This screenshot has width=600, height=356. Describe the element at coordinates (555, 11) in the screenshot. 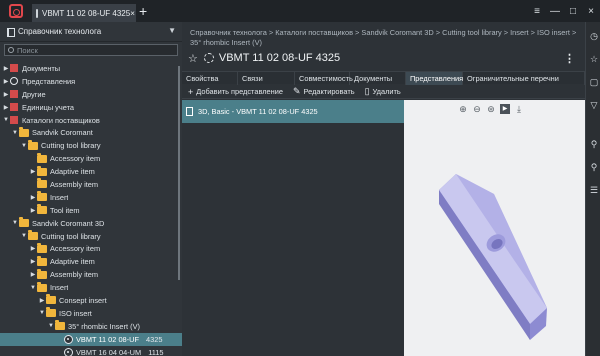

I see `minimize-button: —` at that location.